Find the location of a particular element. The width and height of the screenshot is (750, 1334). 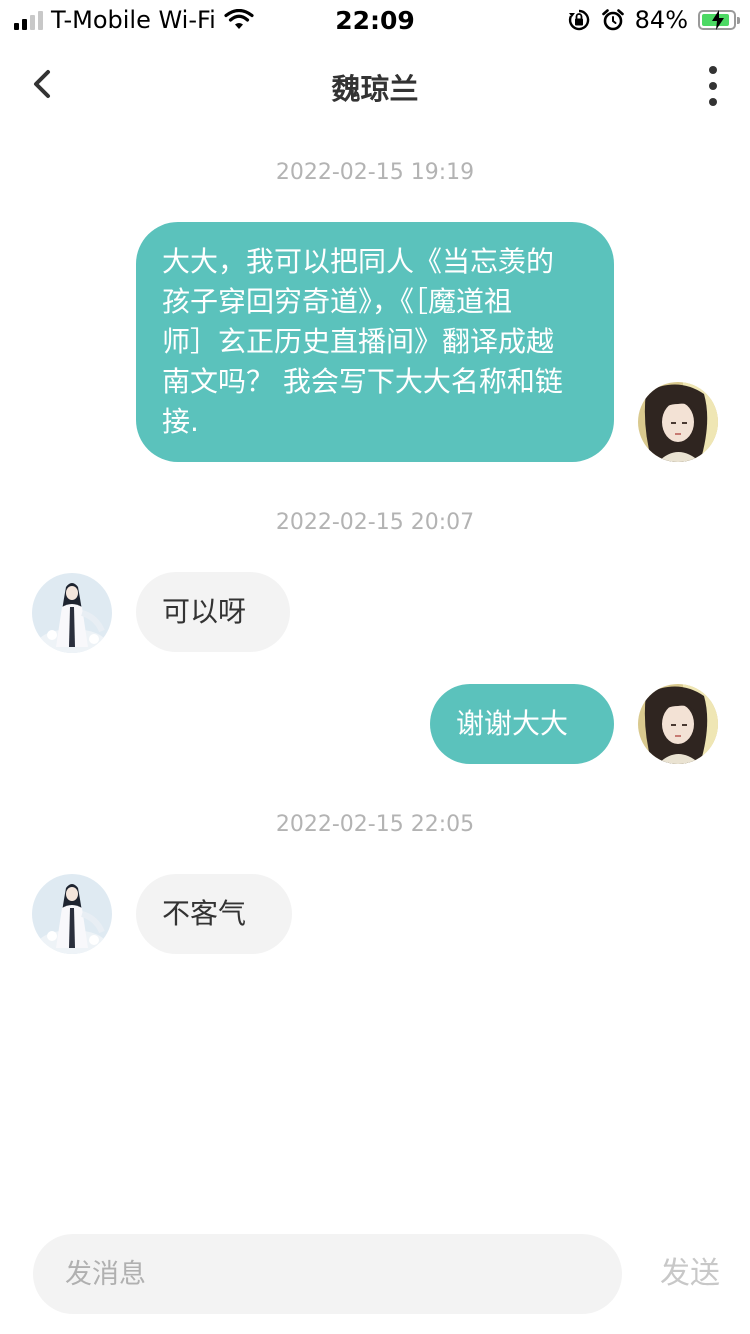

incoming-message-bubble: 可以呀 is located at coordinates (213, 612).